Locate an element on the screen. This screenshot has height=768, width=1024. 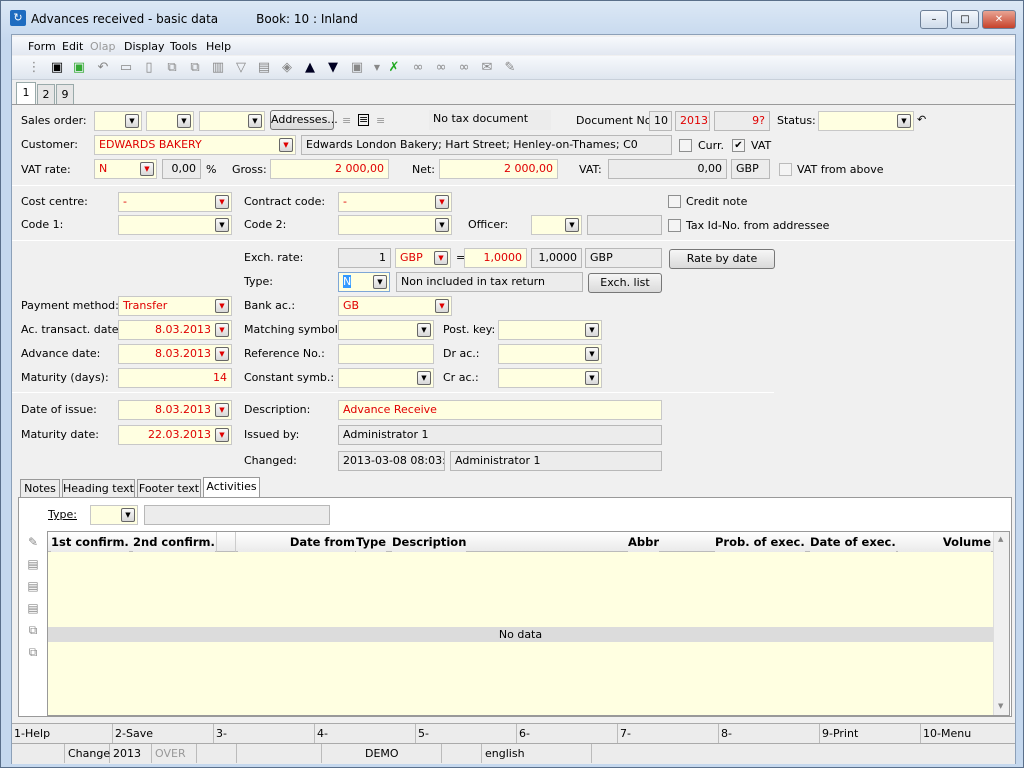
date-of-issue-combo: 8.03.2013 ▼ is located at coordinates (175, 410).